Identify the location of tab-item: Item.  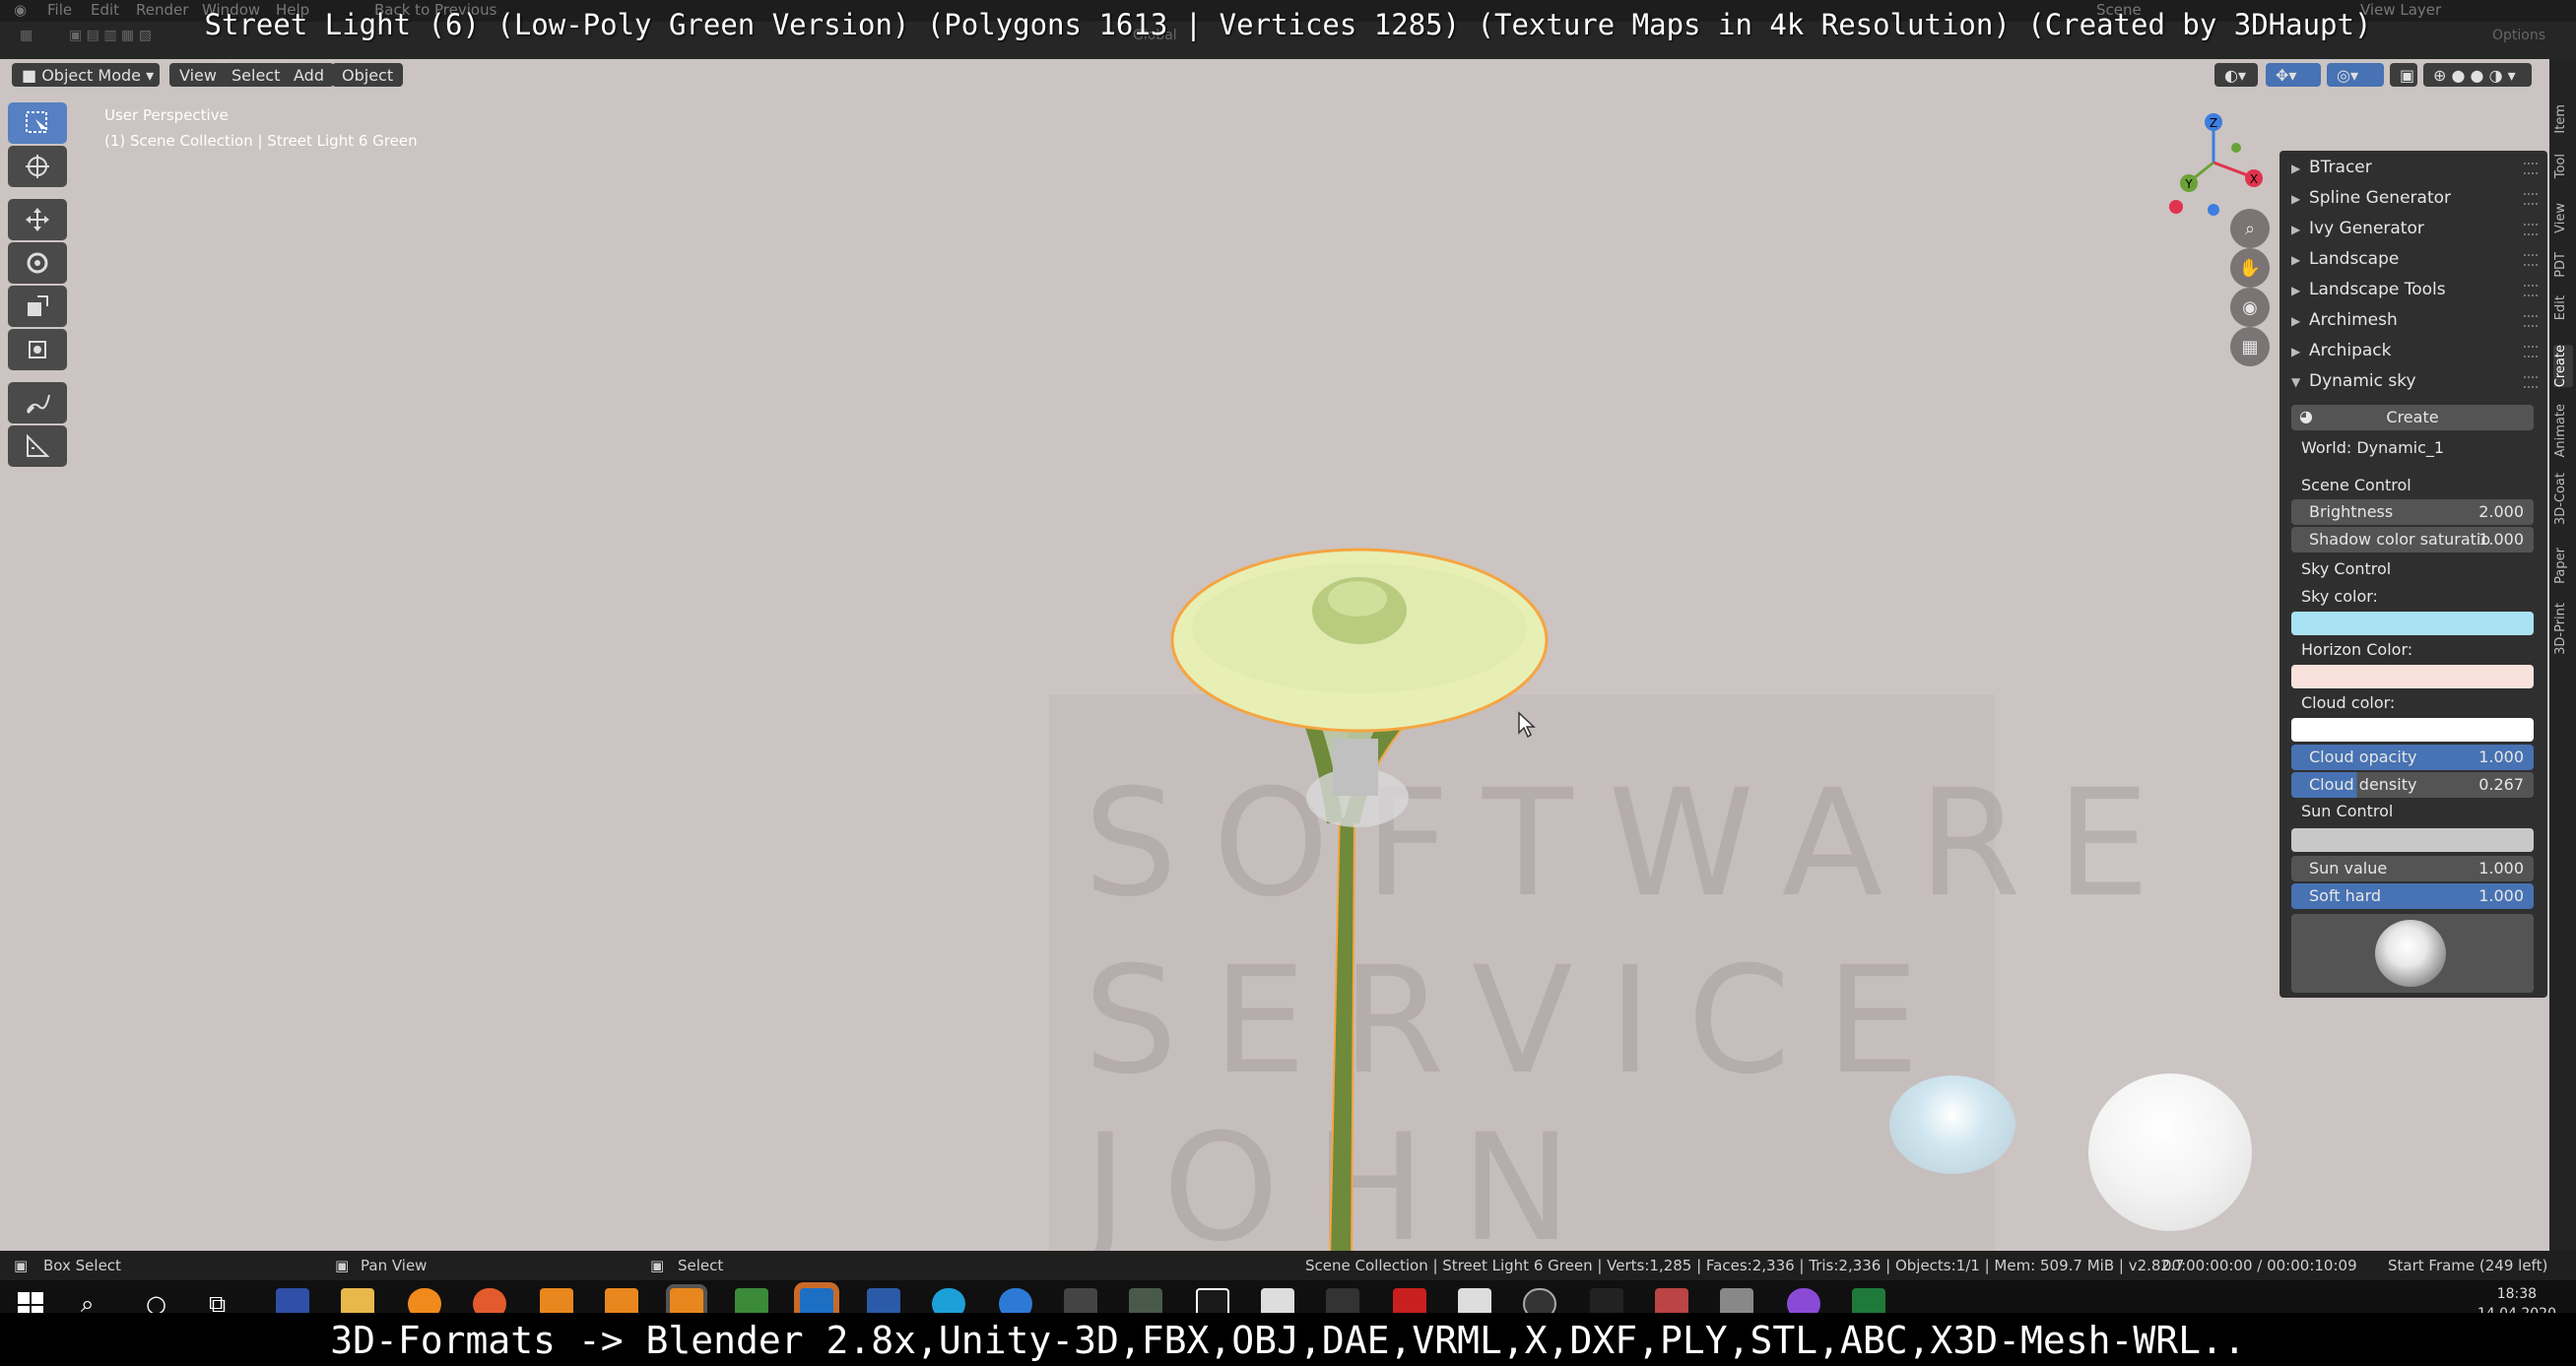
(2563, 119).